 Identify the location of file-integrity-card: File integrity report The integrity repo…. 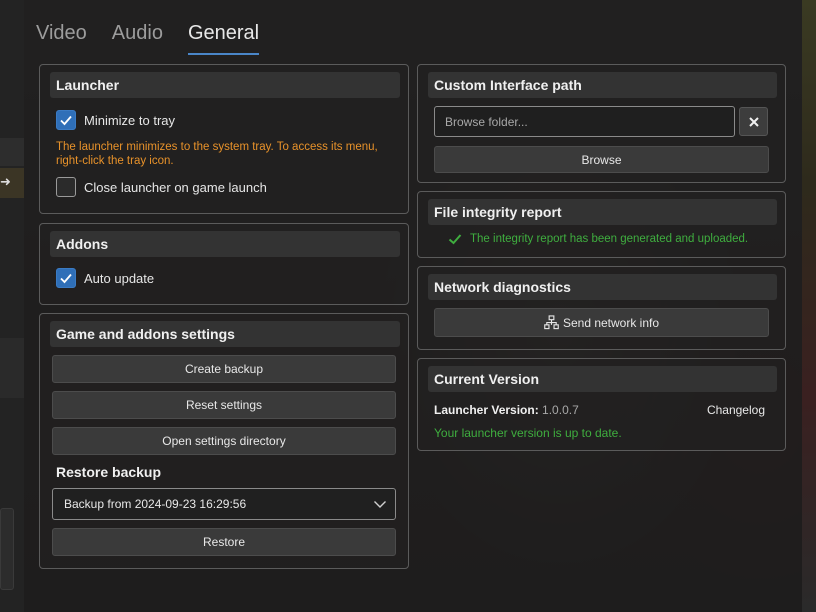
(601, 224).